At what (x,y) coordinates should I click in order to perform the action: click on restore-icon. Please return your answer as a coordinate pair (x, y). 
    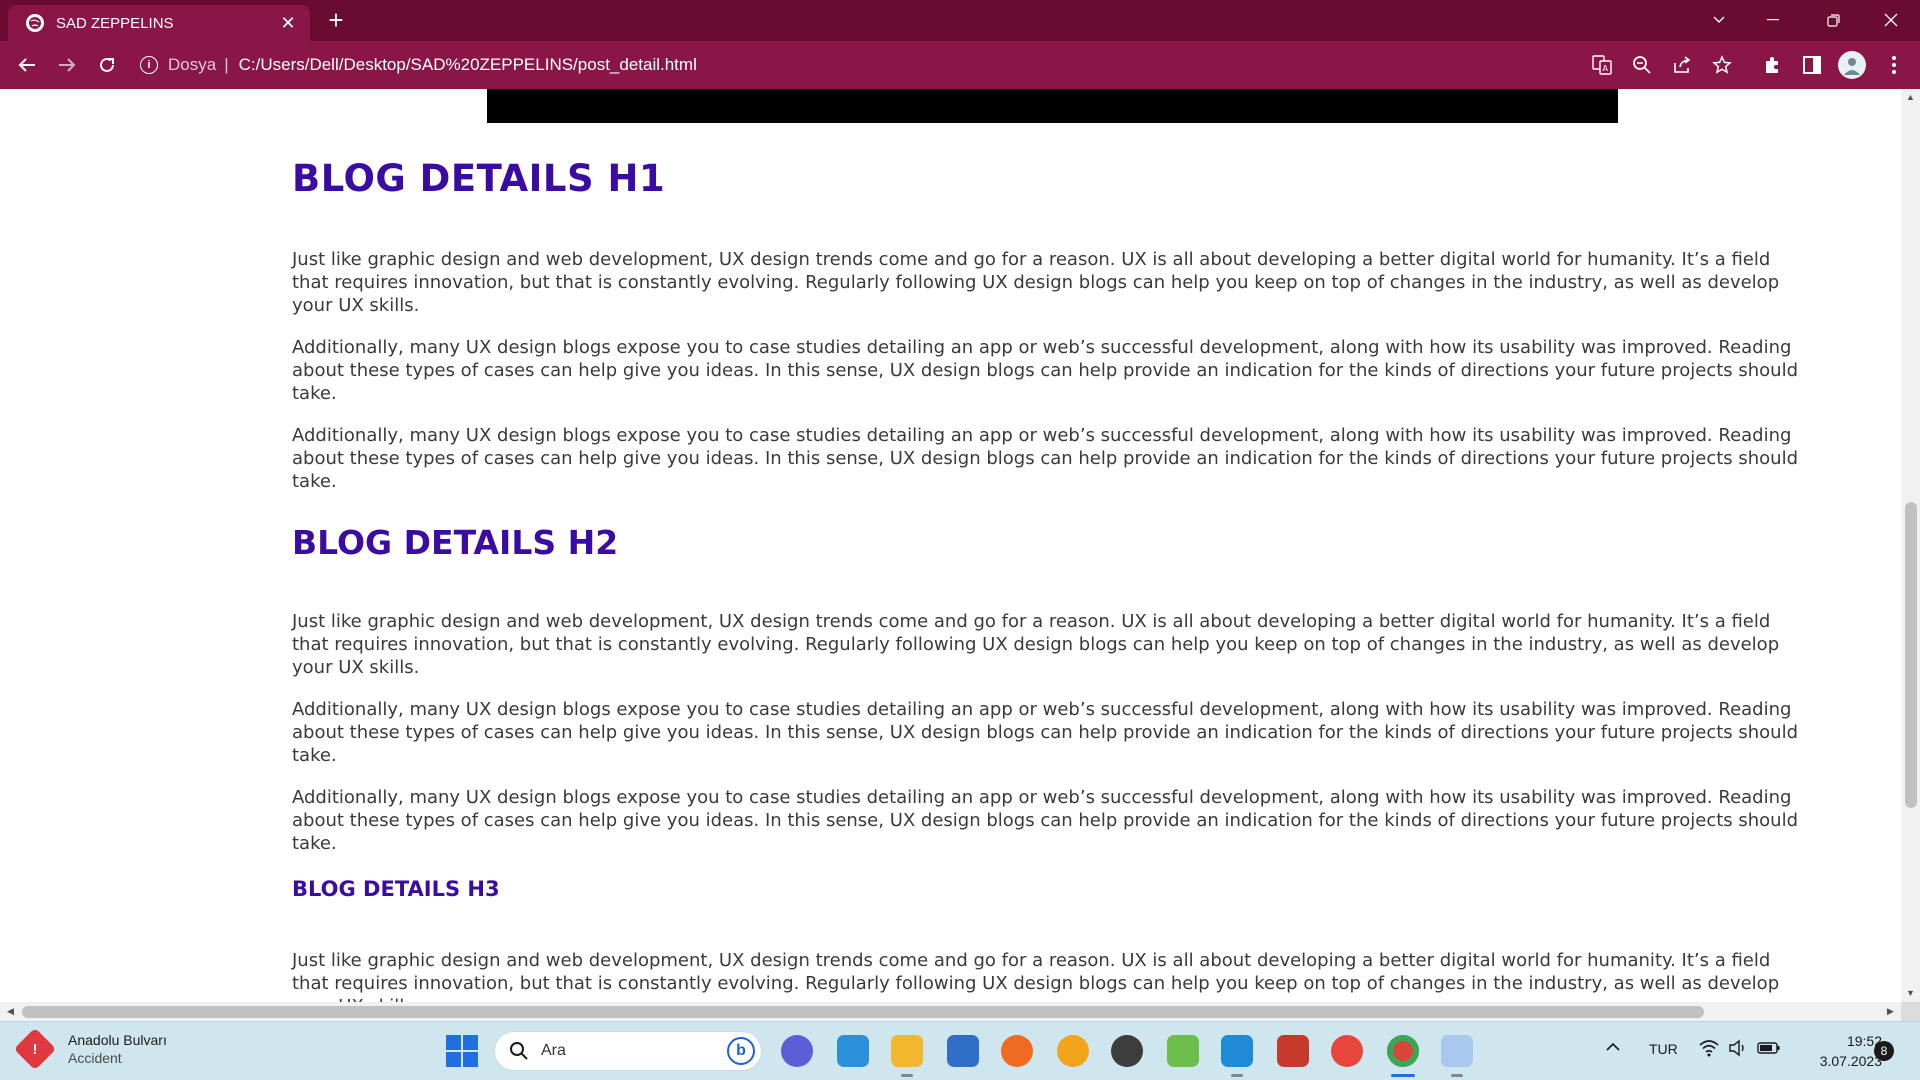
    Looking at the image, I should click on (1833, 20).